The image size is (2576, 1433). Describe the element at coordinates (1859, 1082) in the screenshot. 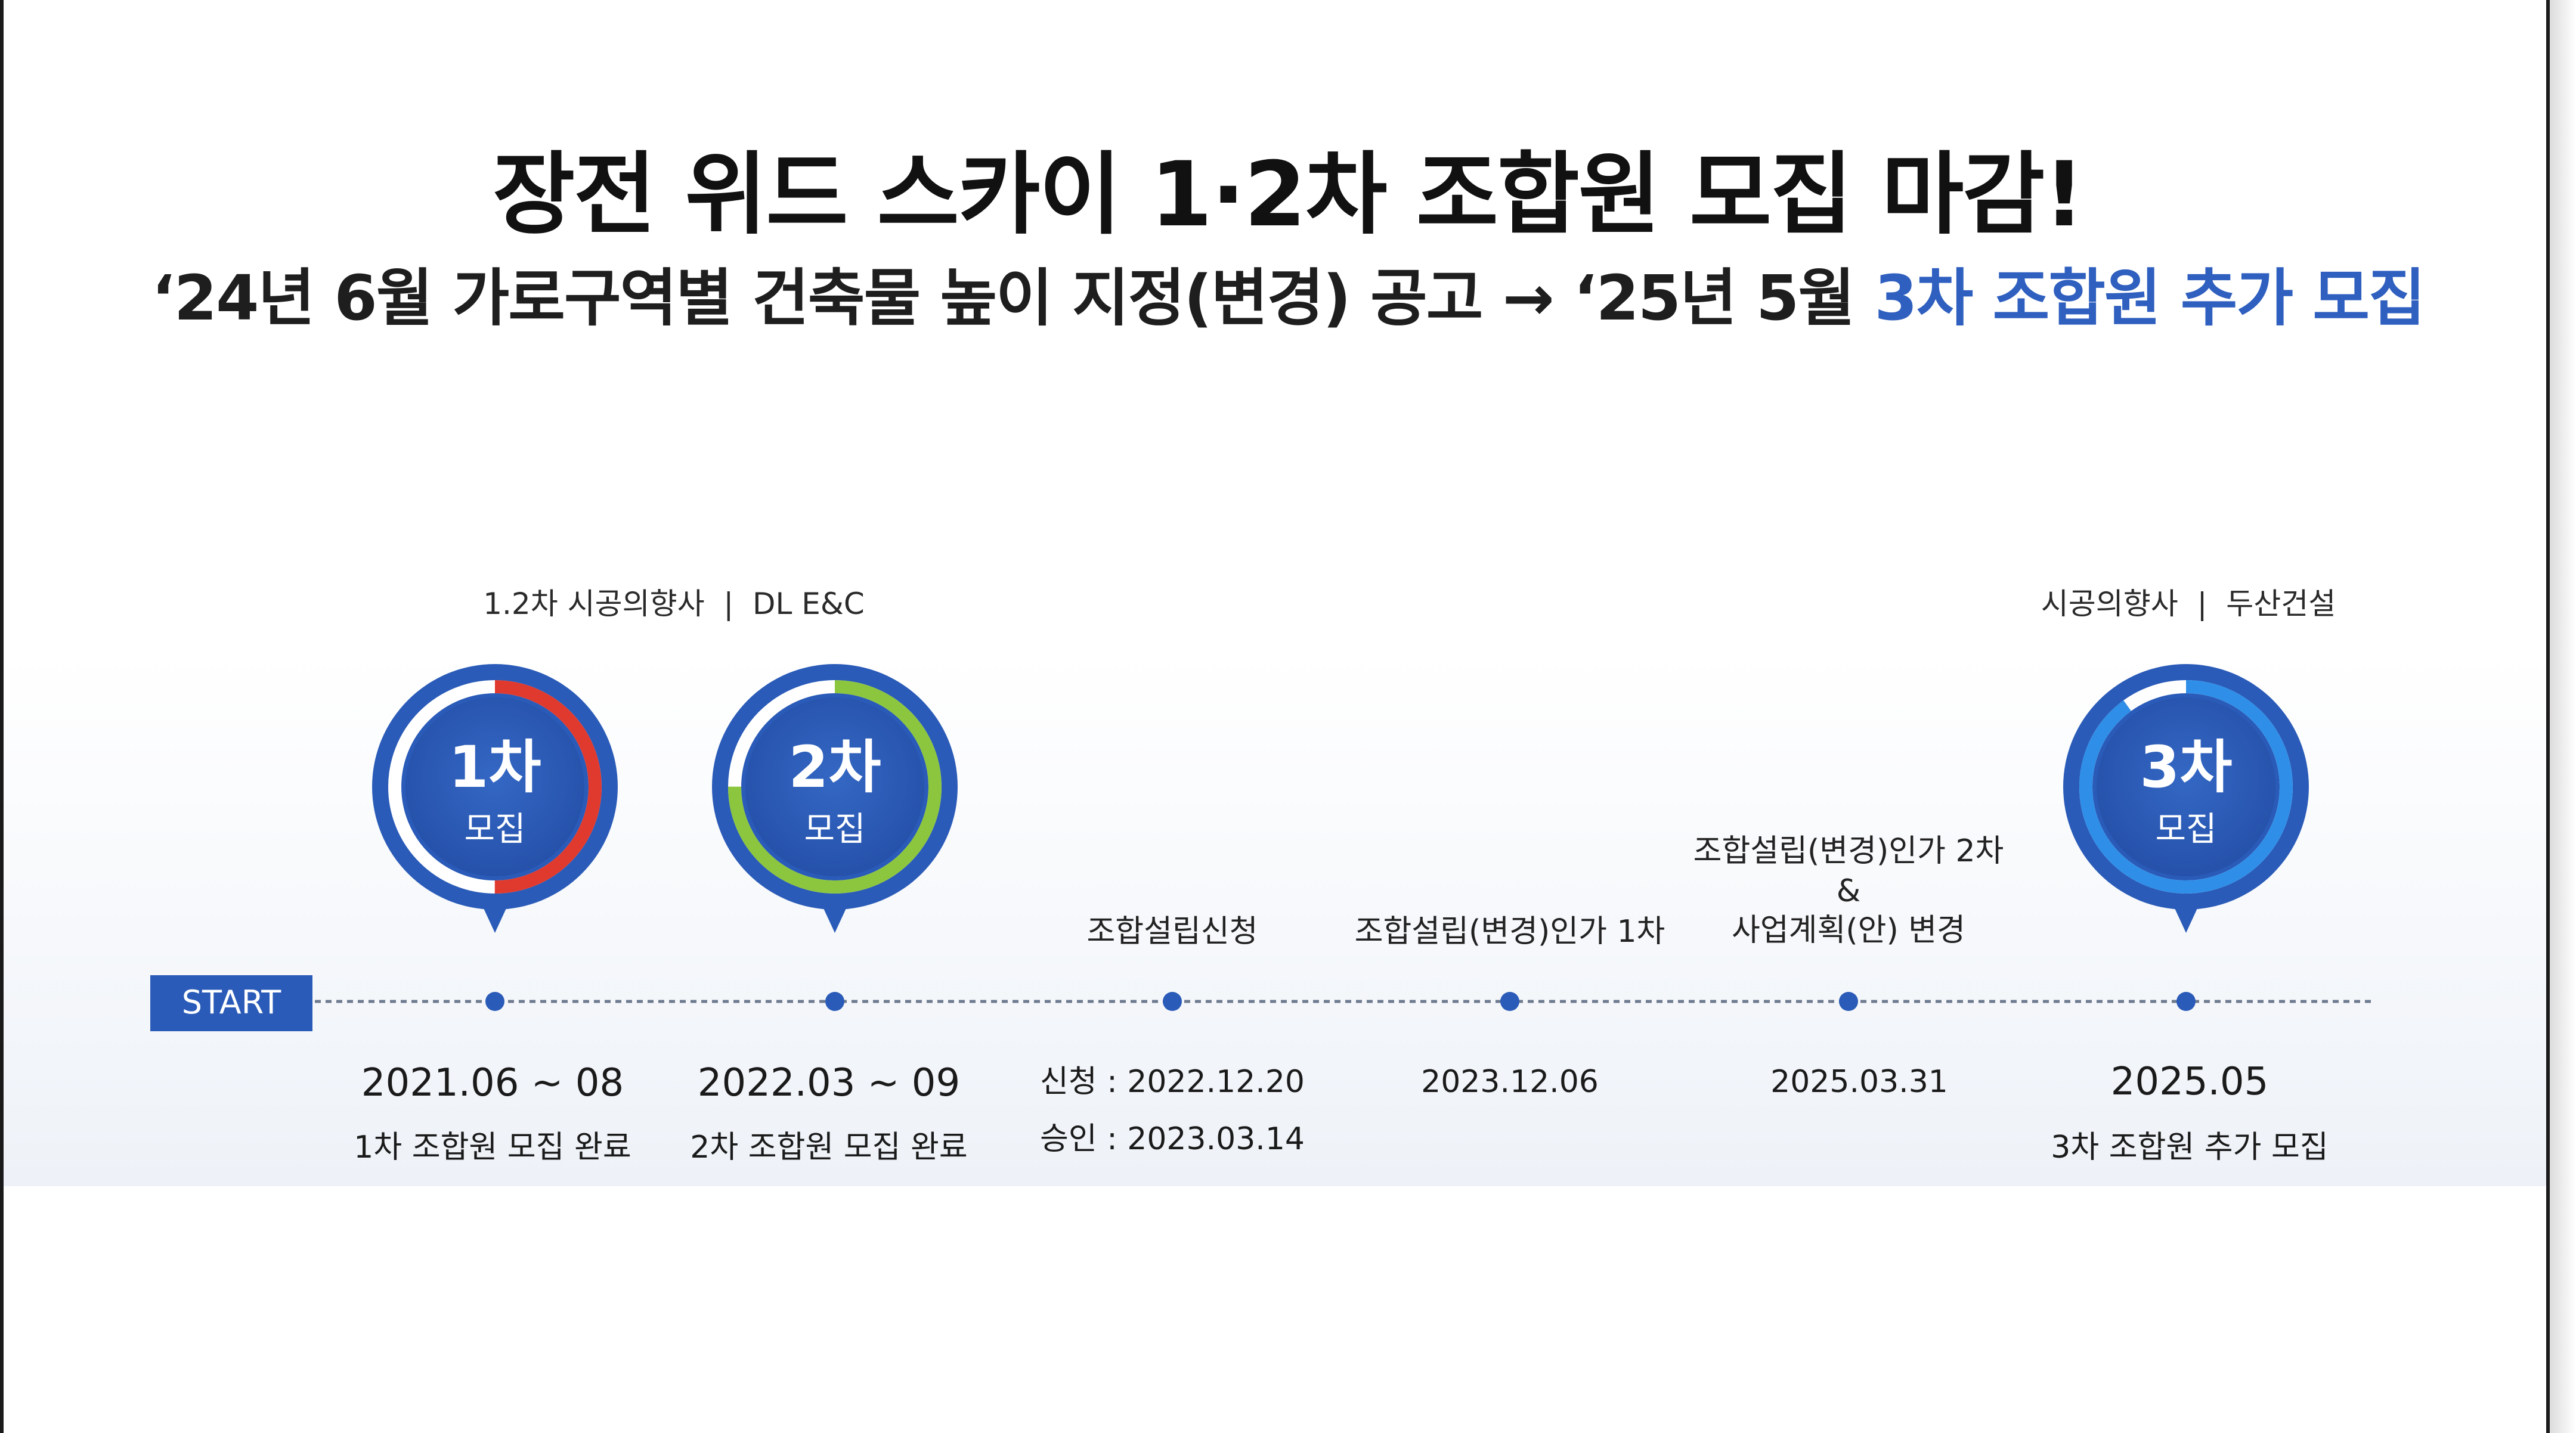

I see `milestone-5-date: 2025.03.31` at that location.